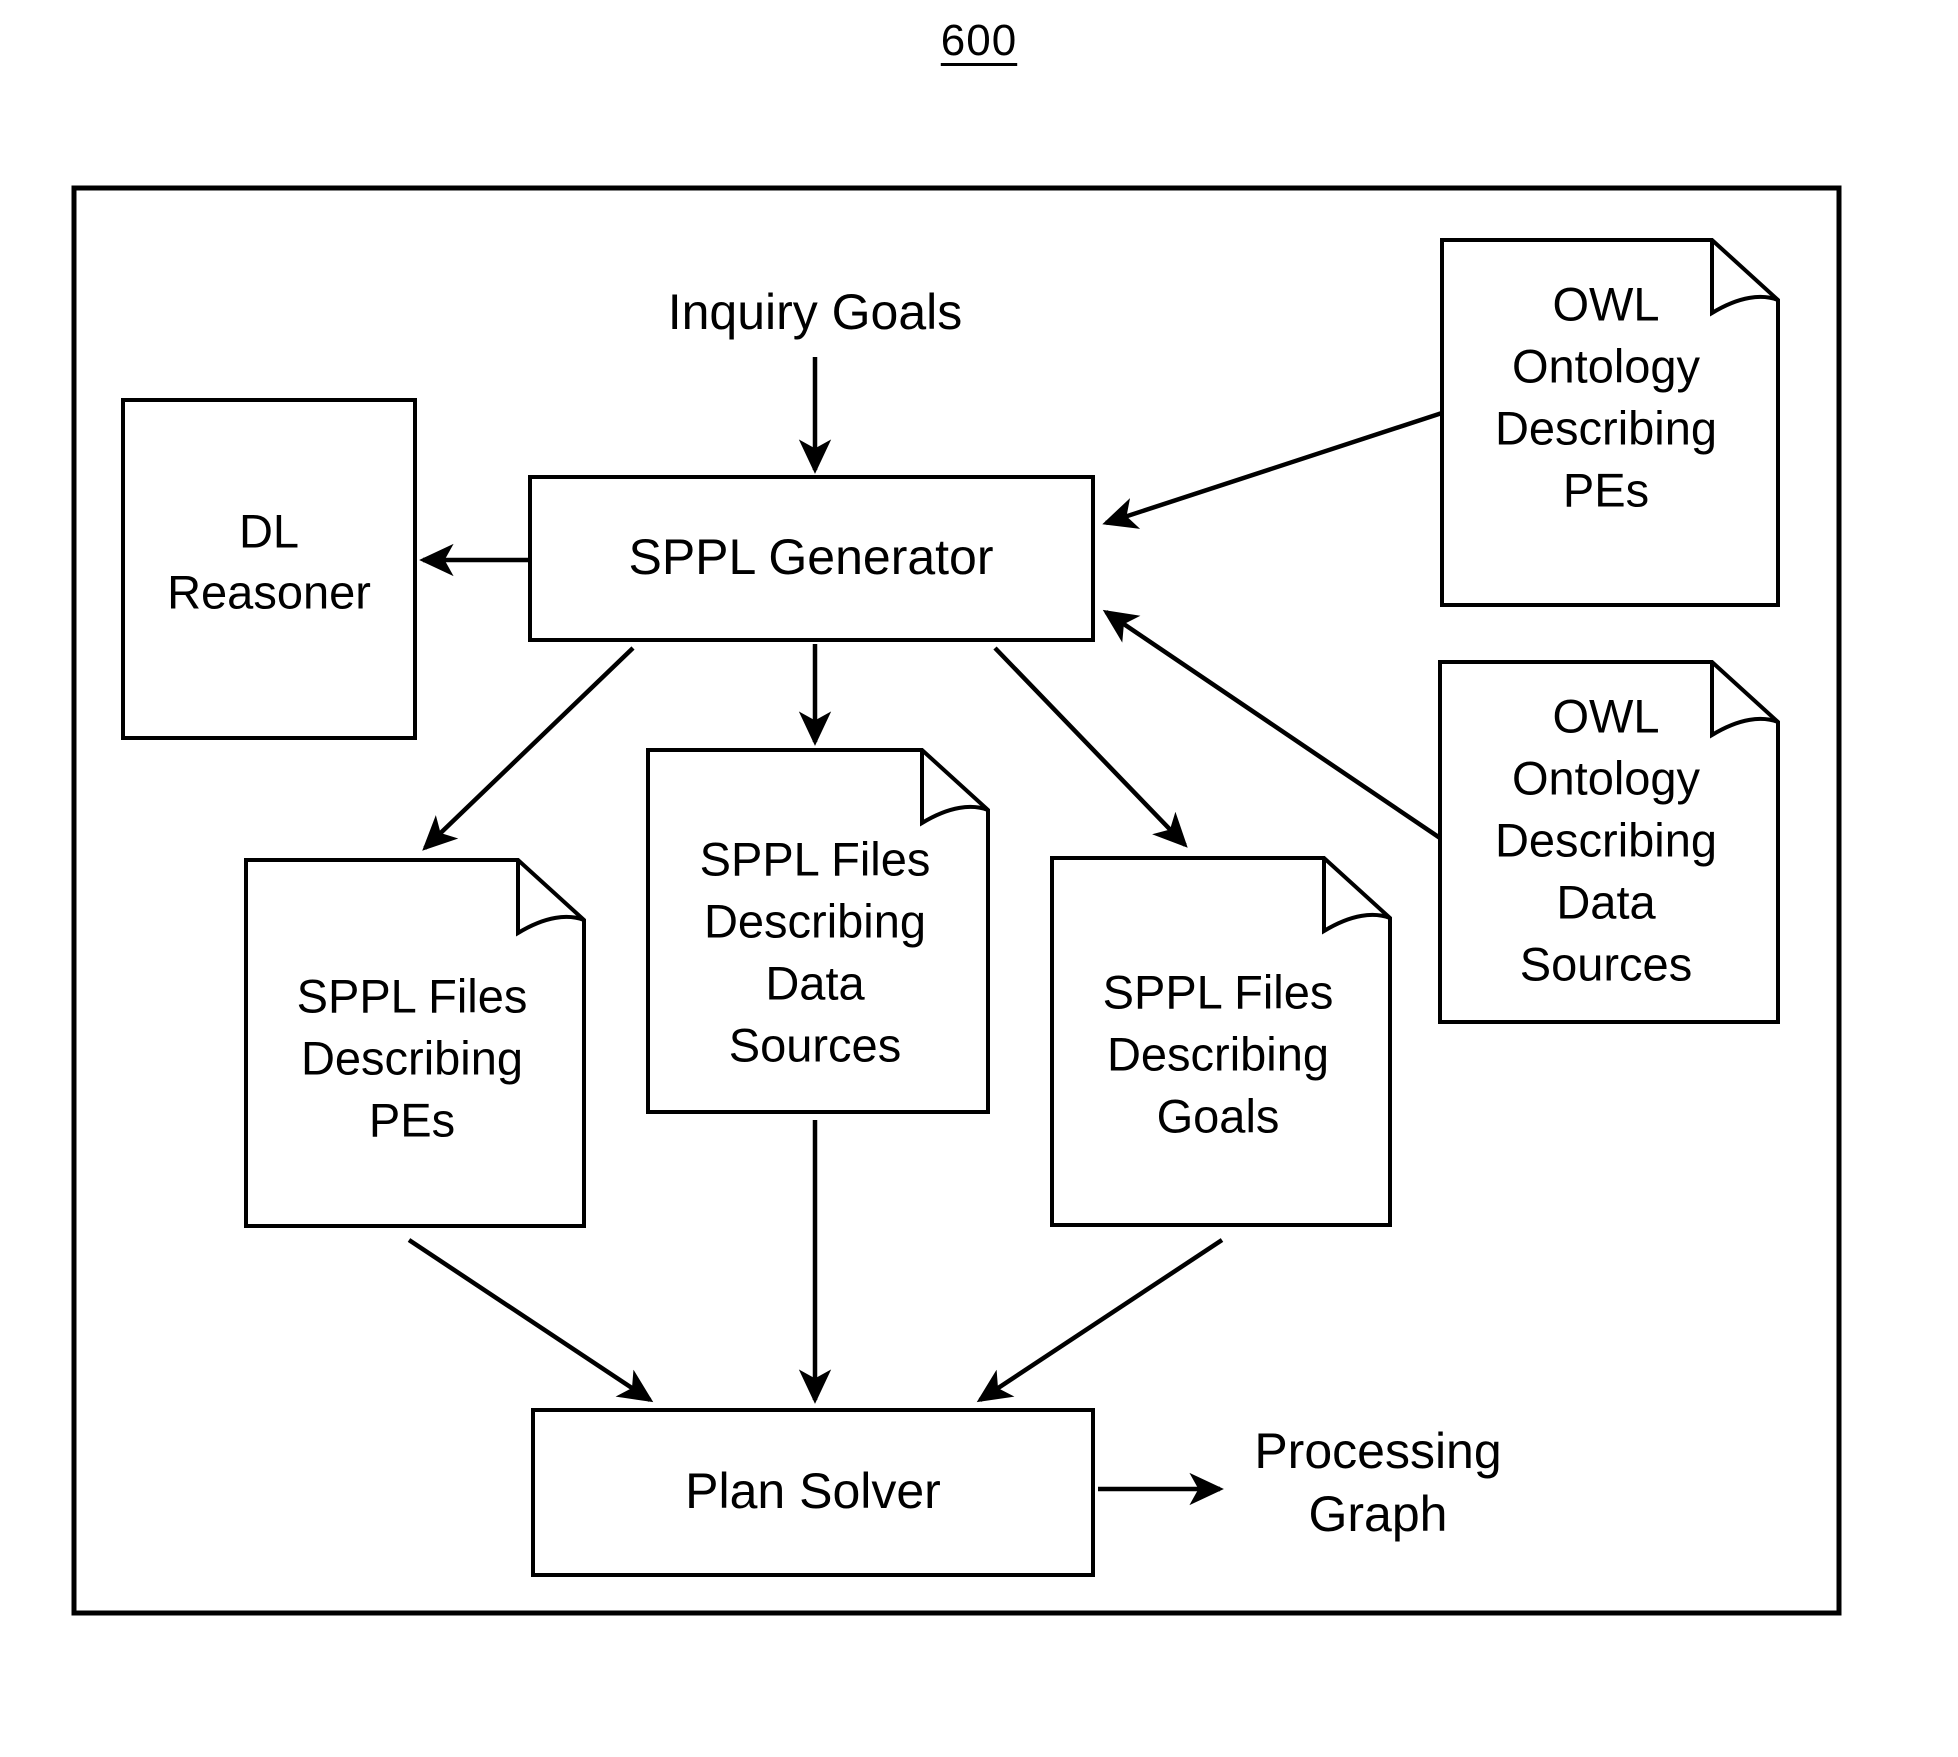  Describe the element at coordinates (813, 1491) in the screenshot. I see `plan-solver-label: Plan Solver` at that location.